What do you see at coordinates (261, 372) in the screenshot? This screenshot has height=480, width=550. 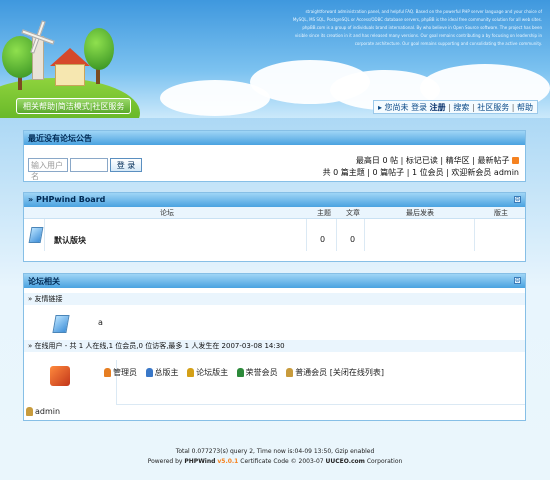 I see `legend-label: 荣誉会员` at bounding box center [261, 372].